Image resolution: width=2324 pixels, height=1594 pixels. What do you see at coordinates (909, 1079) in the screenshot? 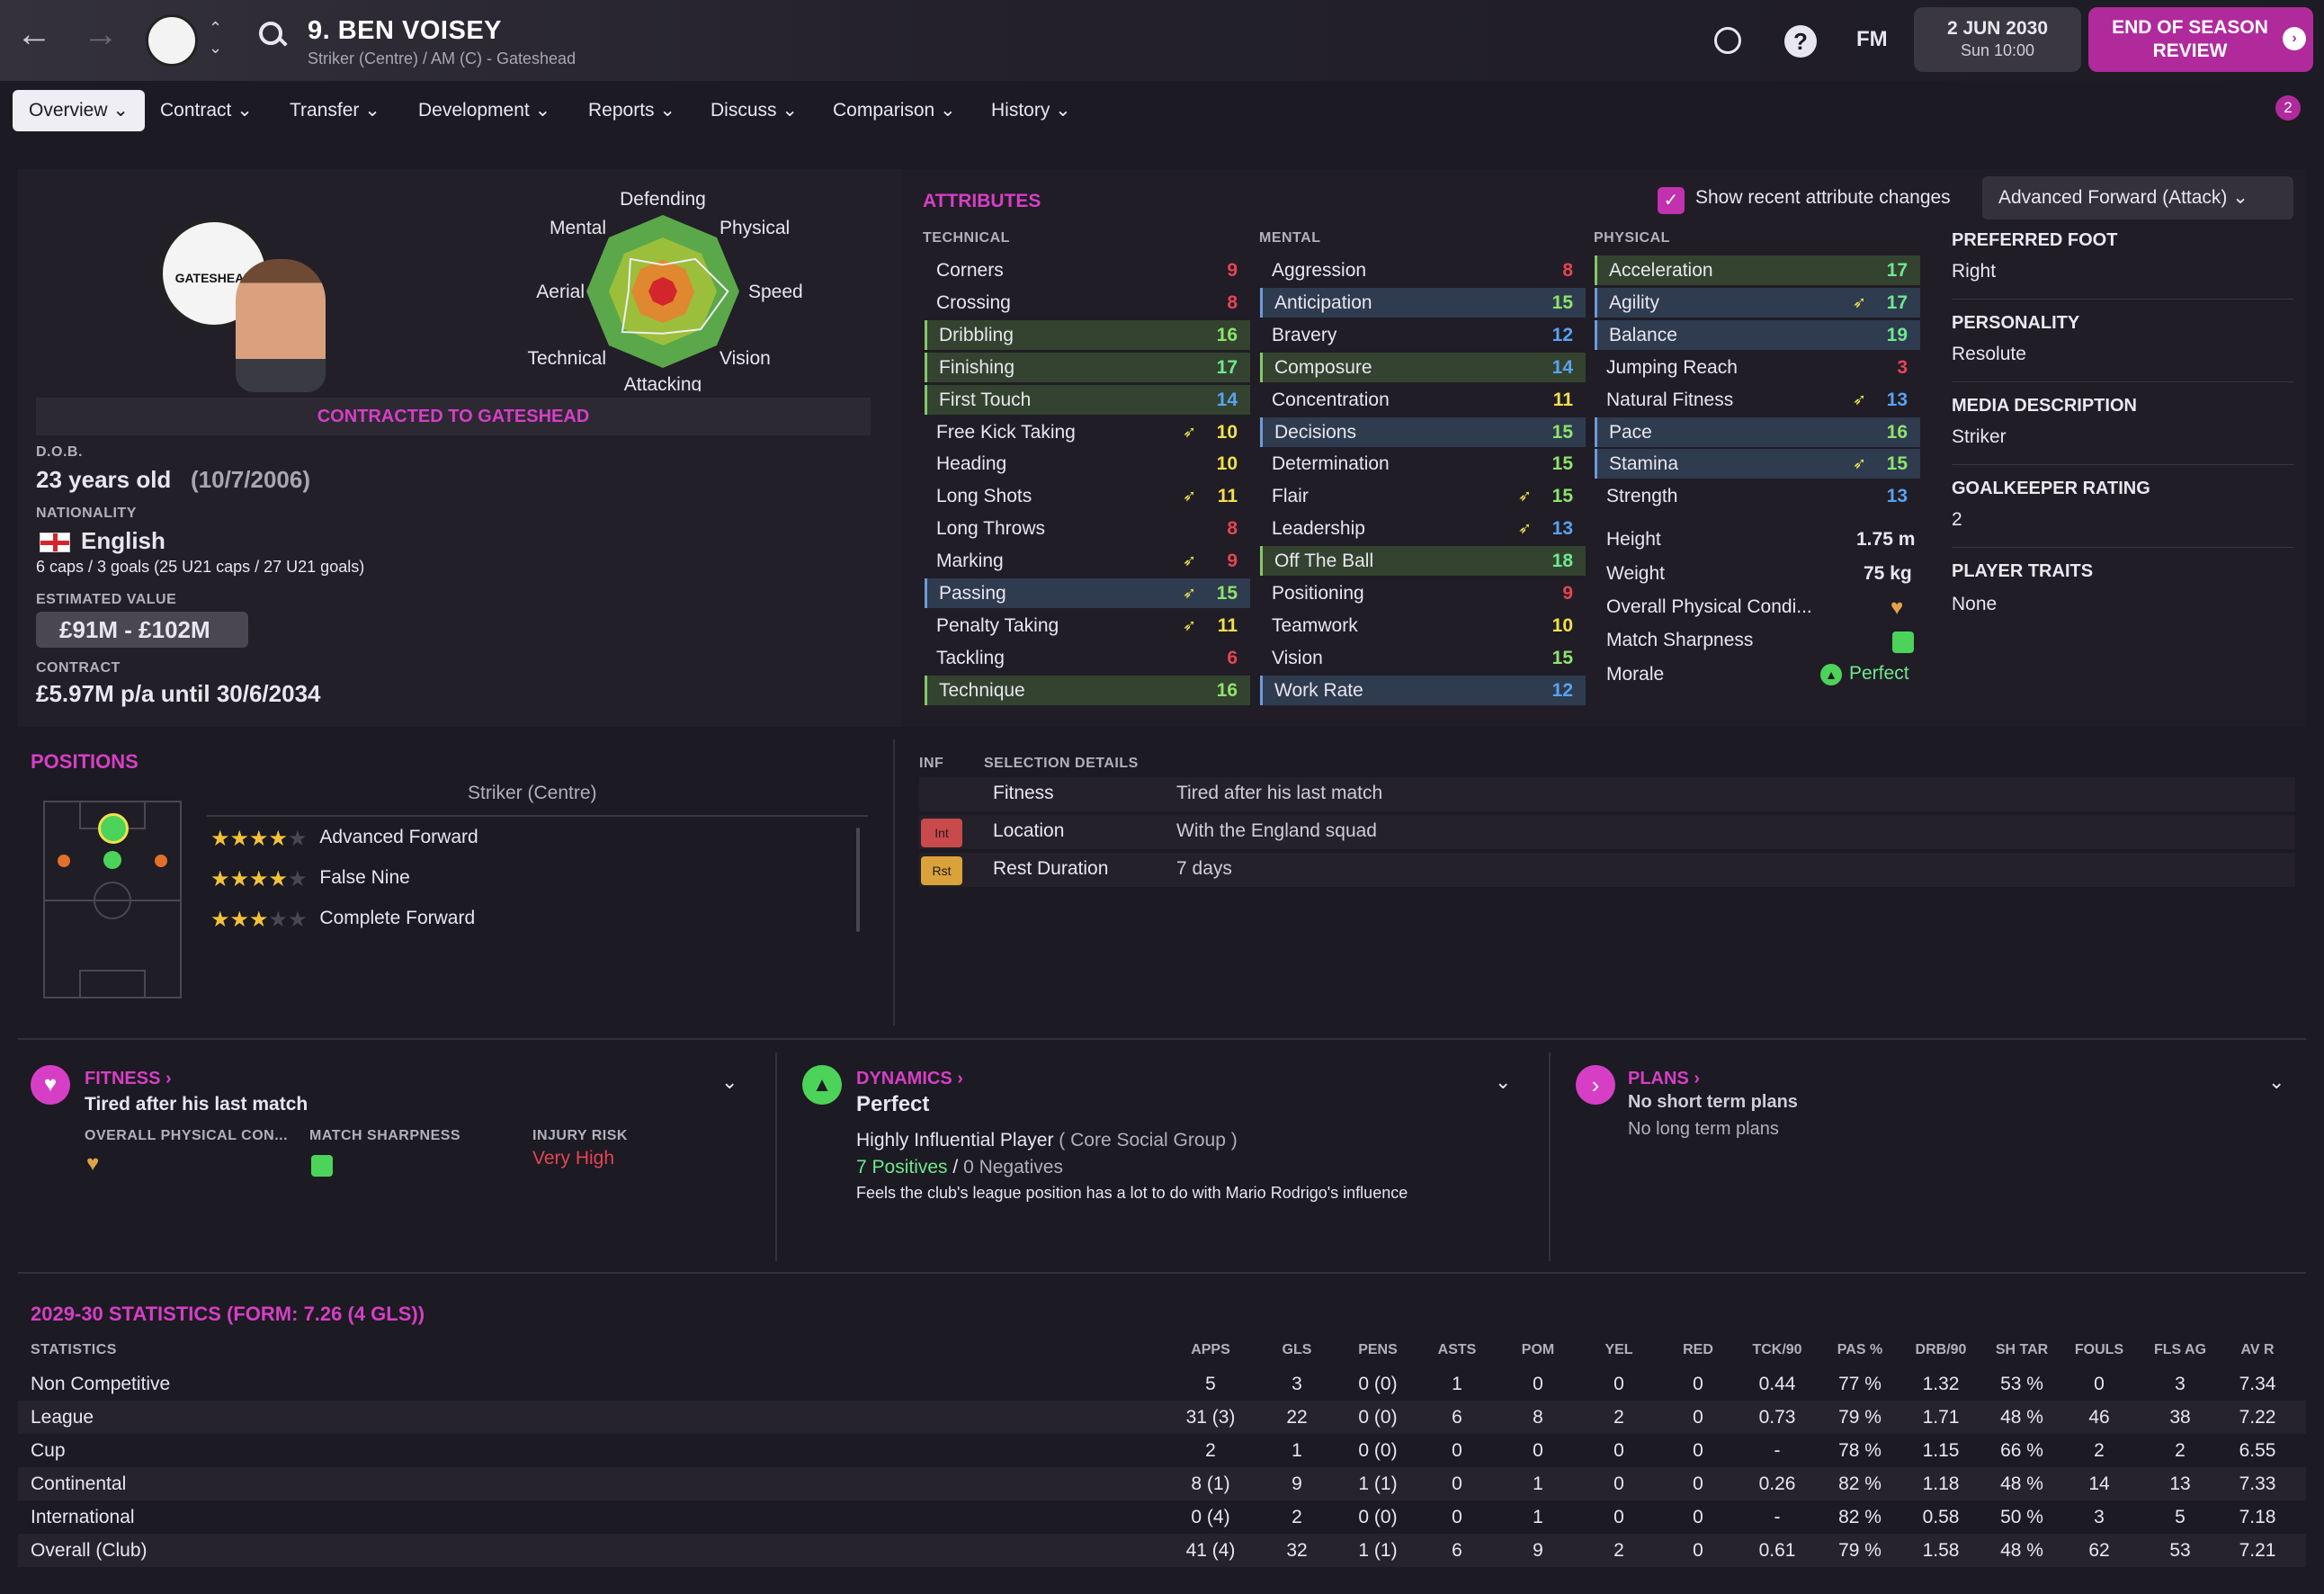
I see `dynamics-title: DYNAMICS ›` at bounding box center [909, 1079].